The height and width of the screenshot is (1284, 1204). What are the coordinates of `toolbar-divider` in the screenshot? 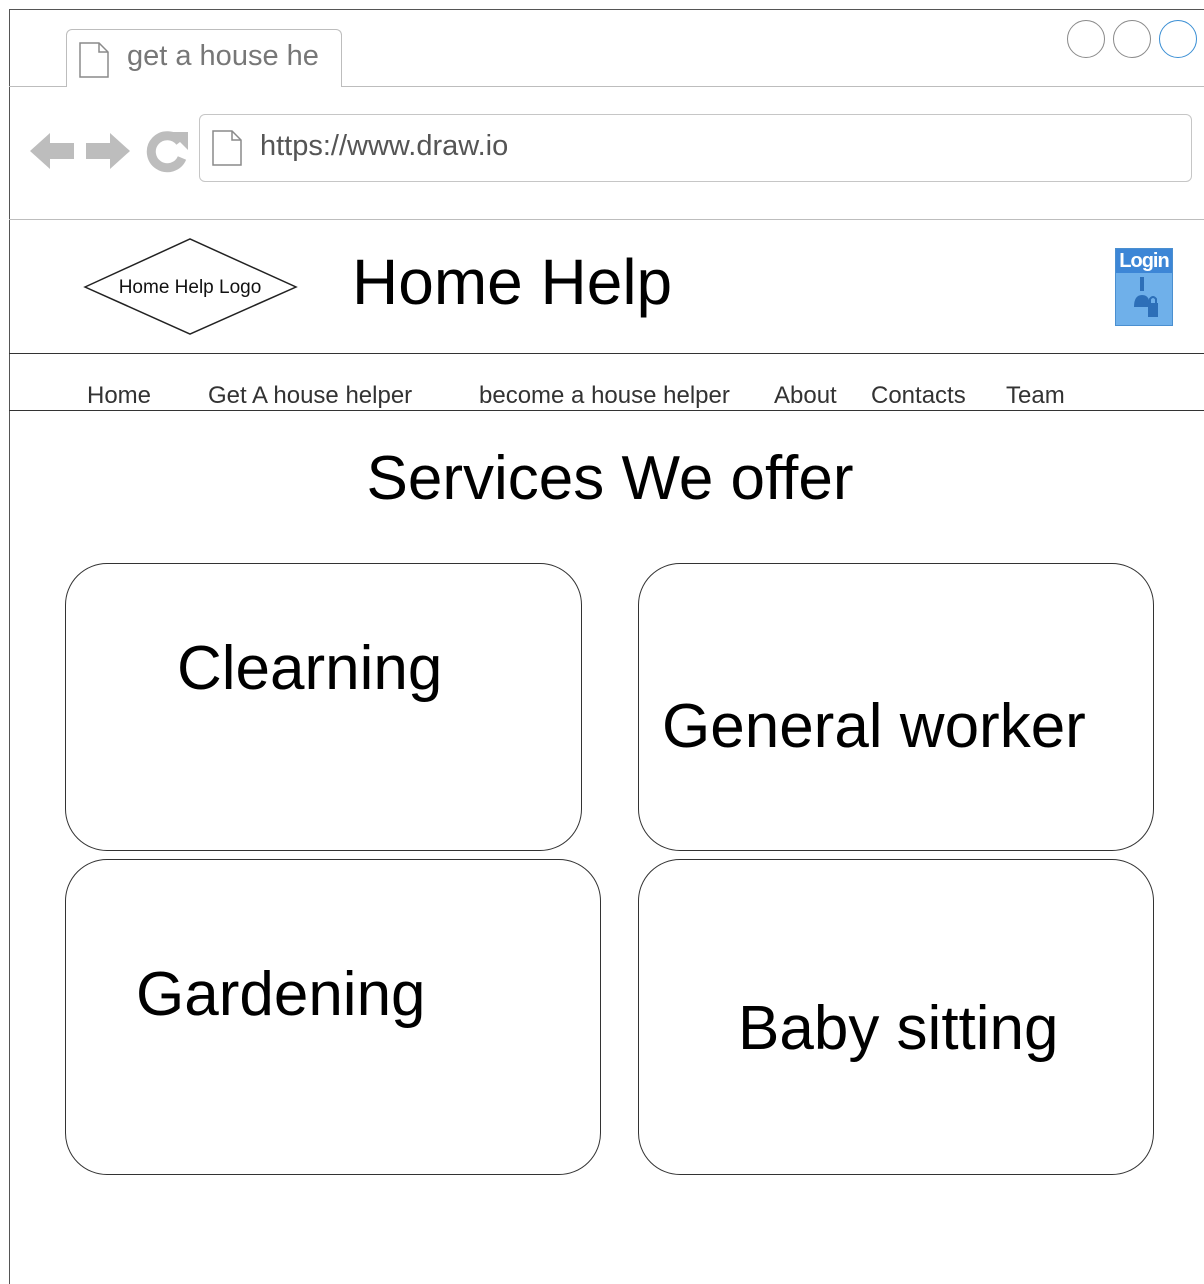 It's located at (606, 219).